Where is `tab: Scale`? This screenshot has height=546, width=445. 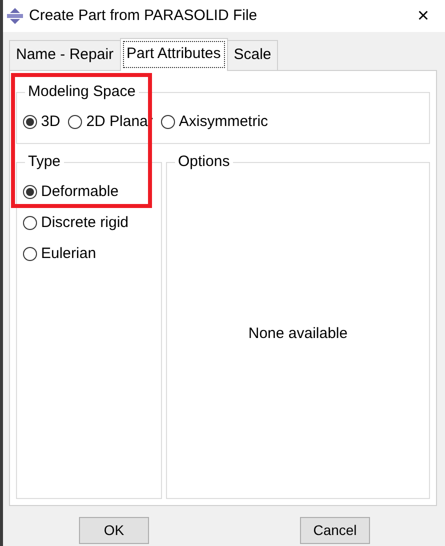 tab: Scale is located at coordinates (252, 55).